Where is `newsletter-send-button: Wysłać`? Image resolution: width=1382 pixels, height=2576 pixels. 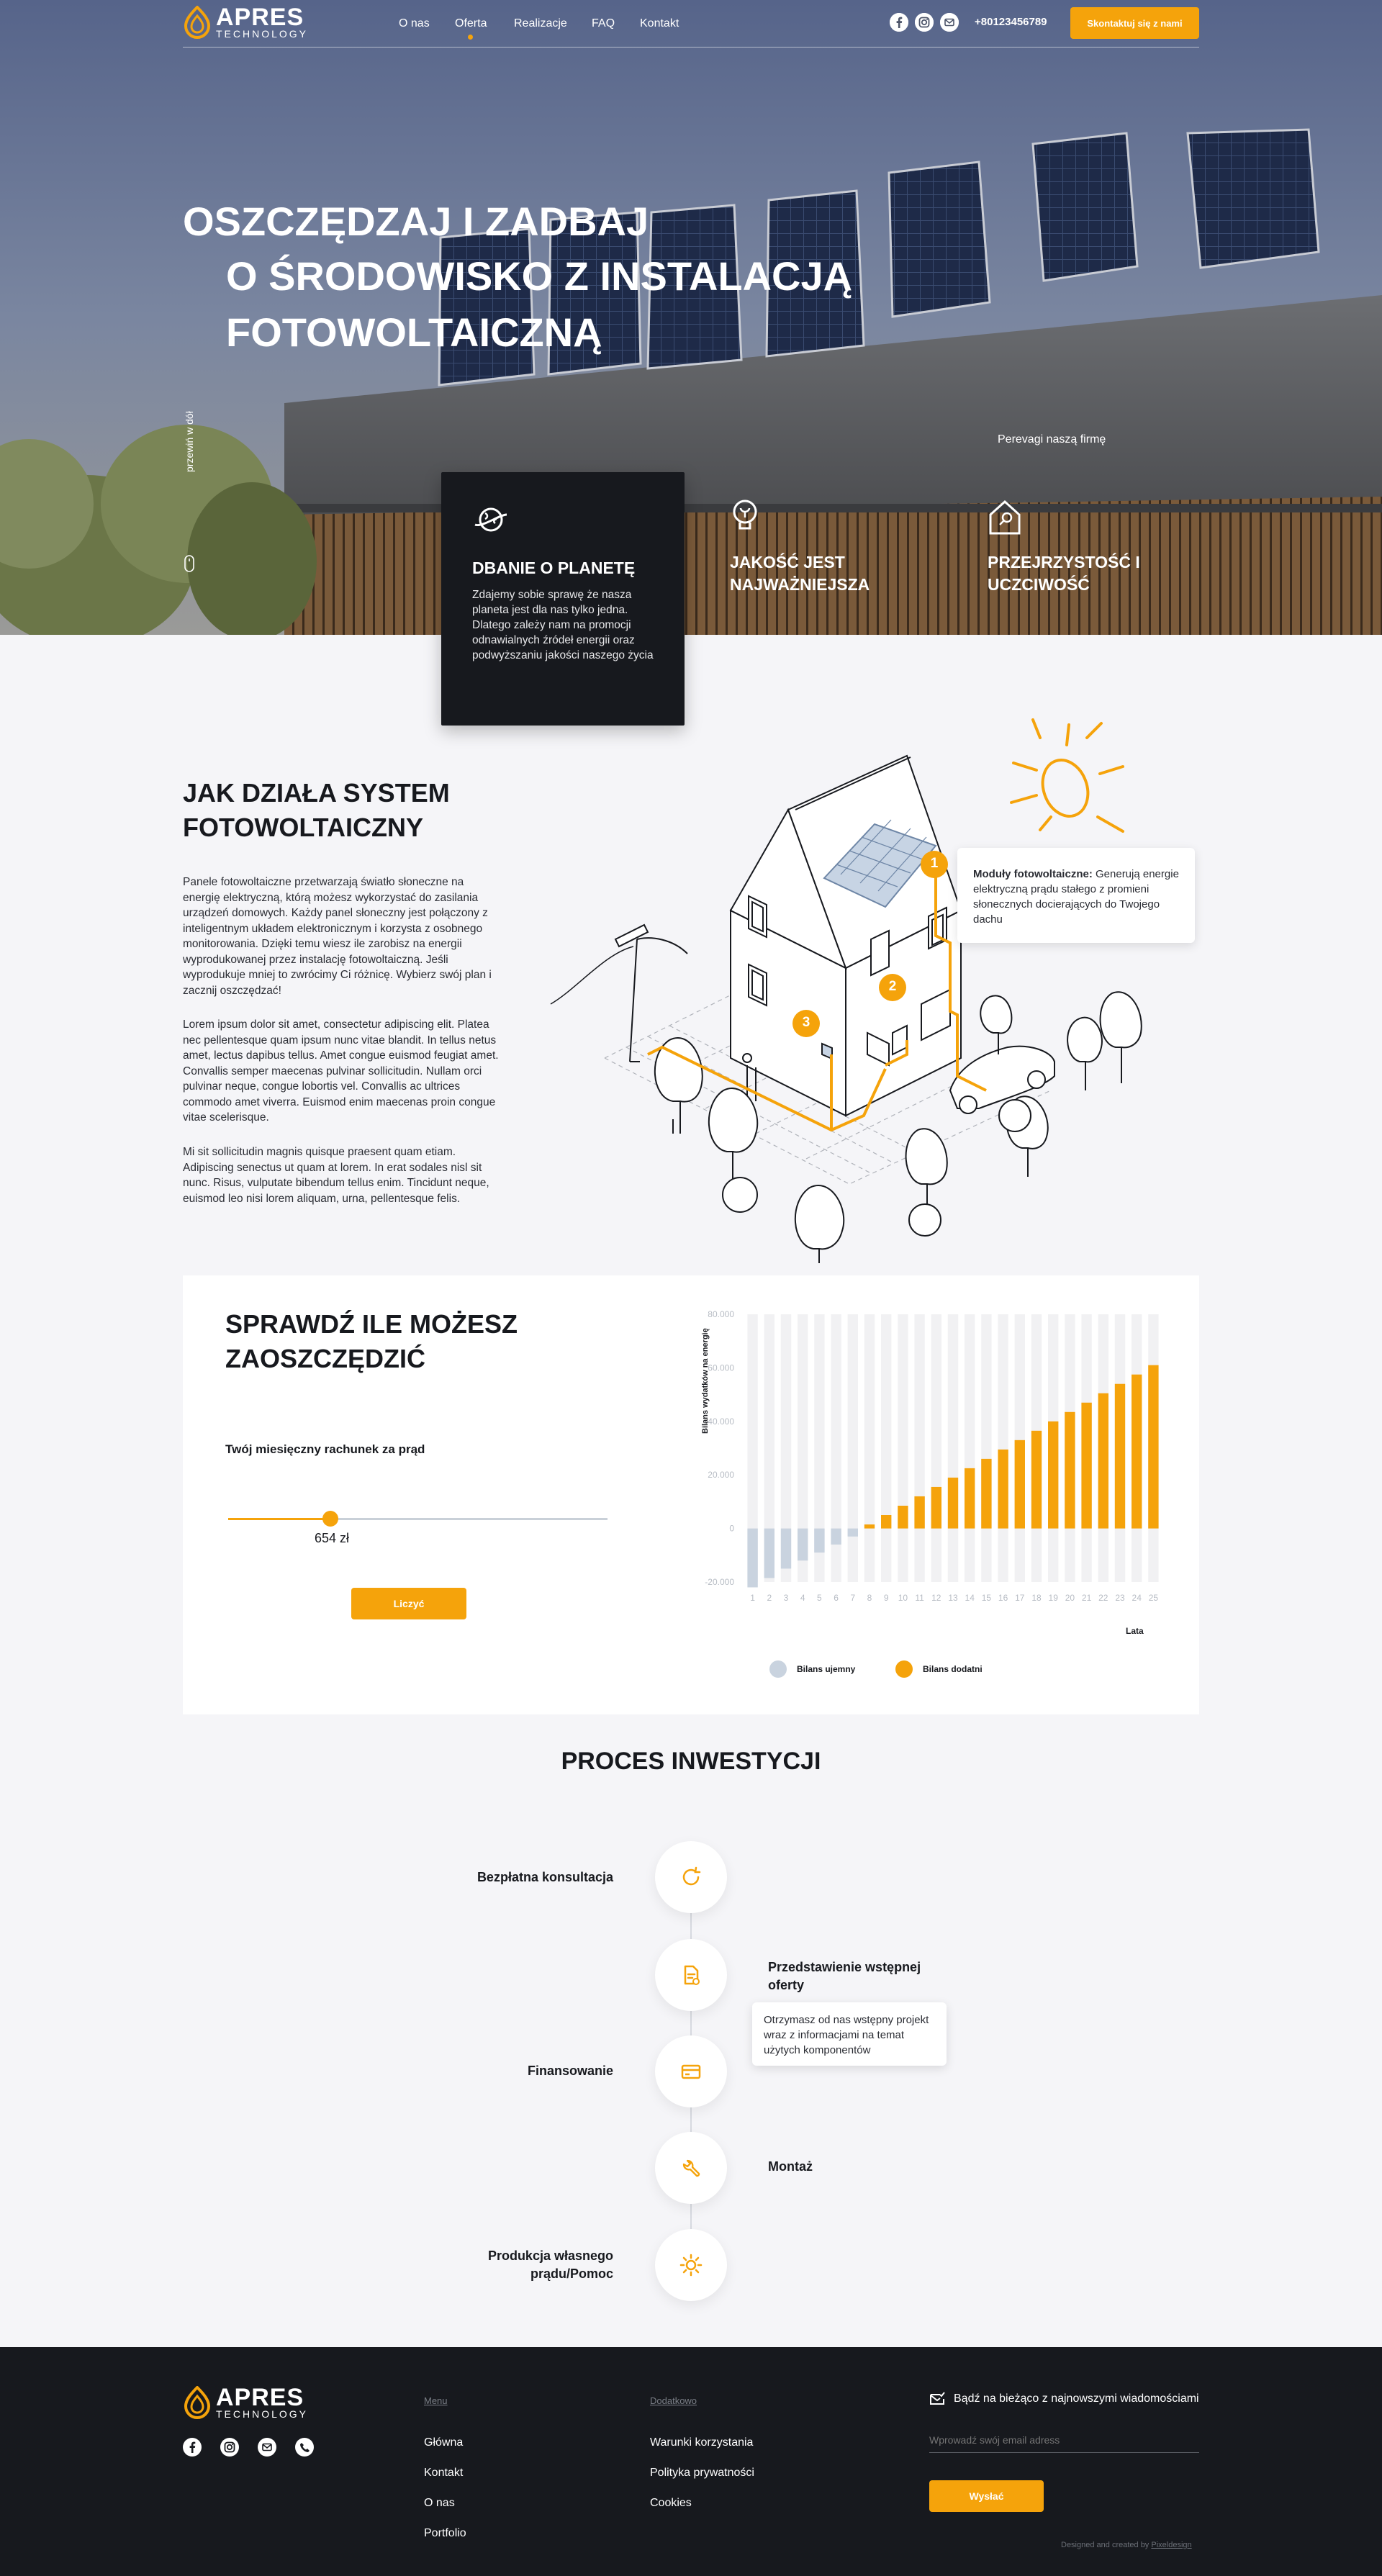
newsletter-send-button: Wysłać is located at coordinates (986, 2496).